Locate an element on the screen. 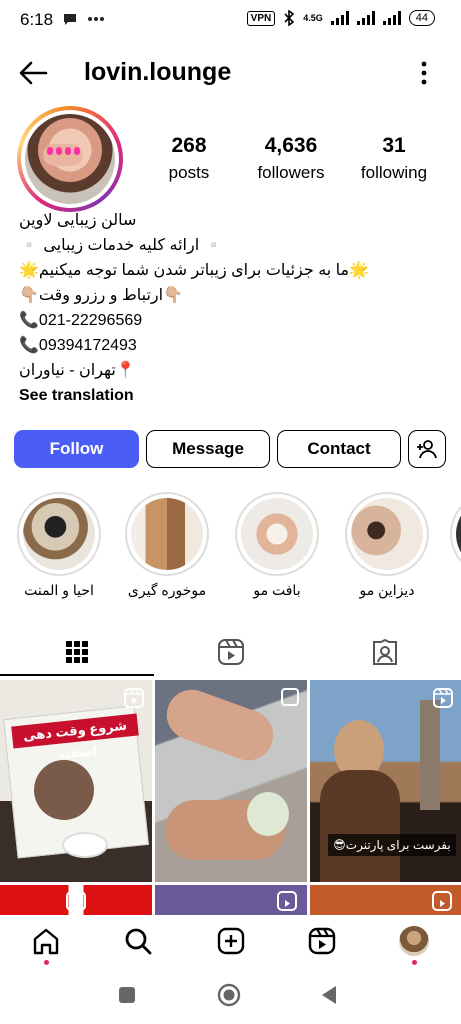  highlight-item: بافت مو is located at coordinates (277, 545).